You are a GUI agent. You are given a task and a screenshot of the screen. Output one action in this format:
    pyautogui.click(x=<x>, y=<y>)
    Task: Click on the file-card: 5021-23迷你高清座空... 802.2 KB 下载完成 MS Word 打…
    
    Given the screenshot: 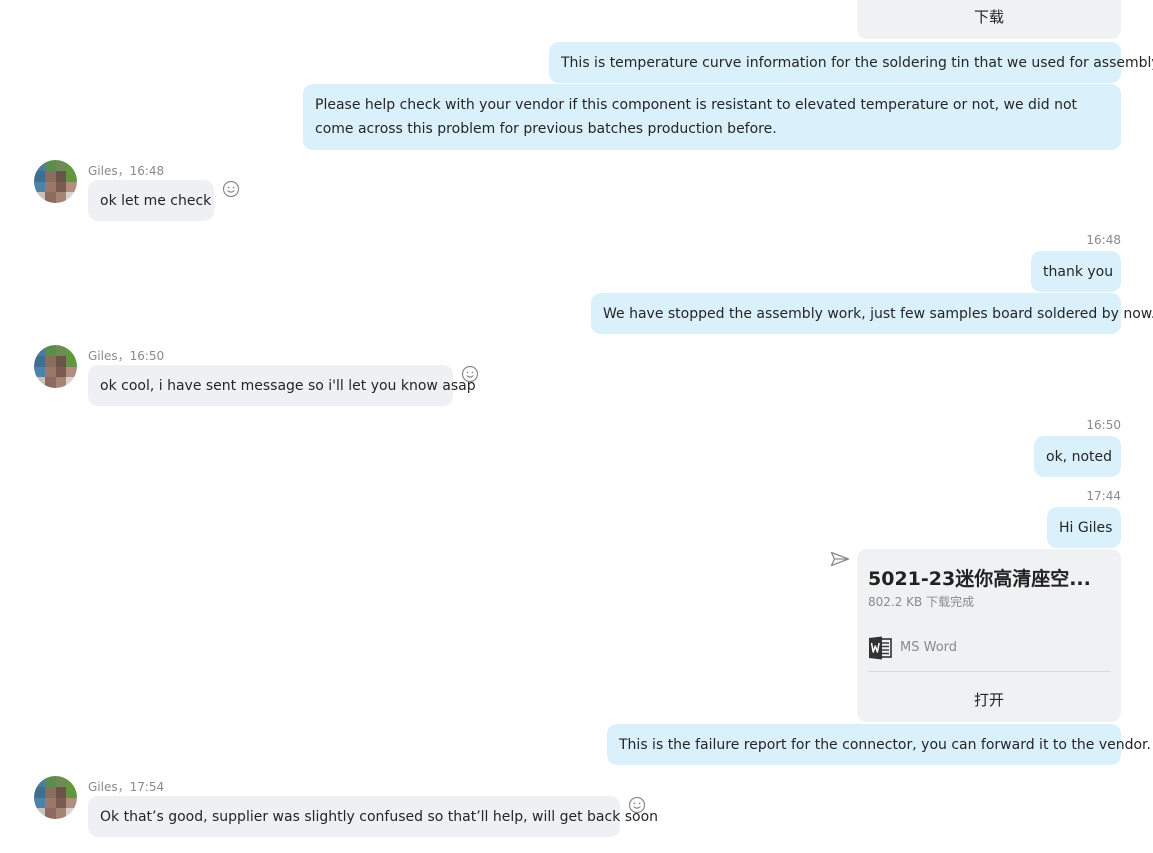 What is the action you would take?
    pyautogui.click(x=989, y=635)
    